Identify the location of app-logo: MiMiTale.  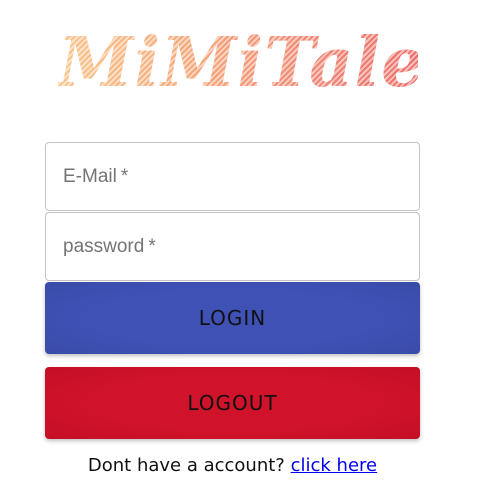
(238, 63).